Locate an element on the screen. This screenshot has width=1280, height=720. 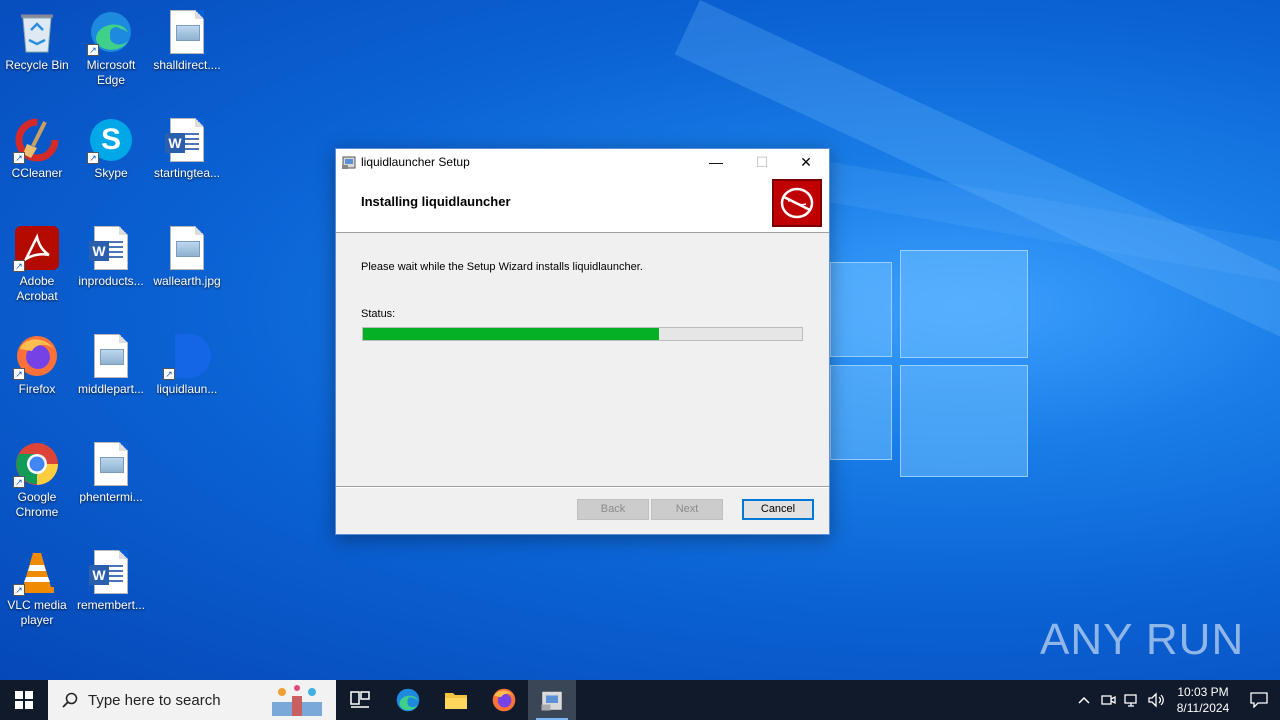
desktop-icon-vlc: ↗ VLC media player is located at coordinates (37, 588).